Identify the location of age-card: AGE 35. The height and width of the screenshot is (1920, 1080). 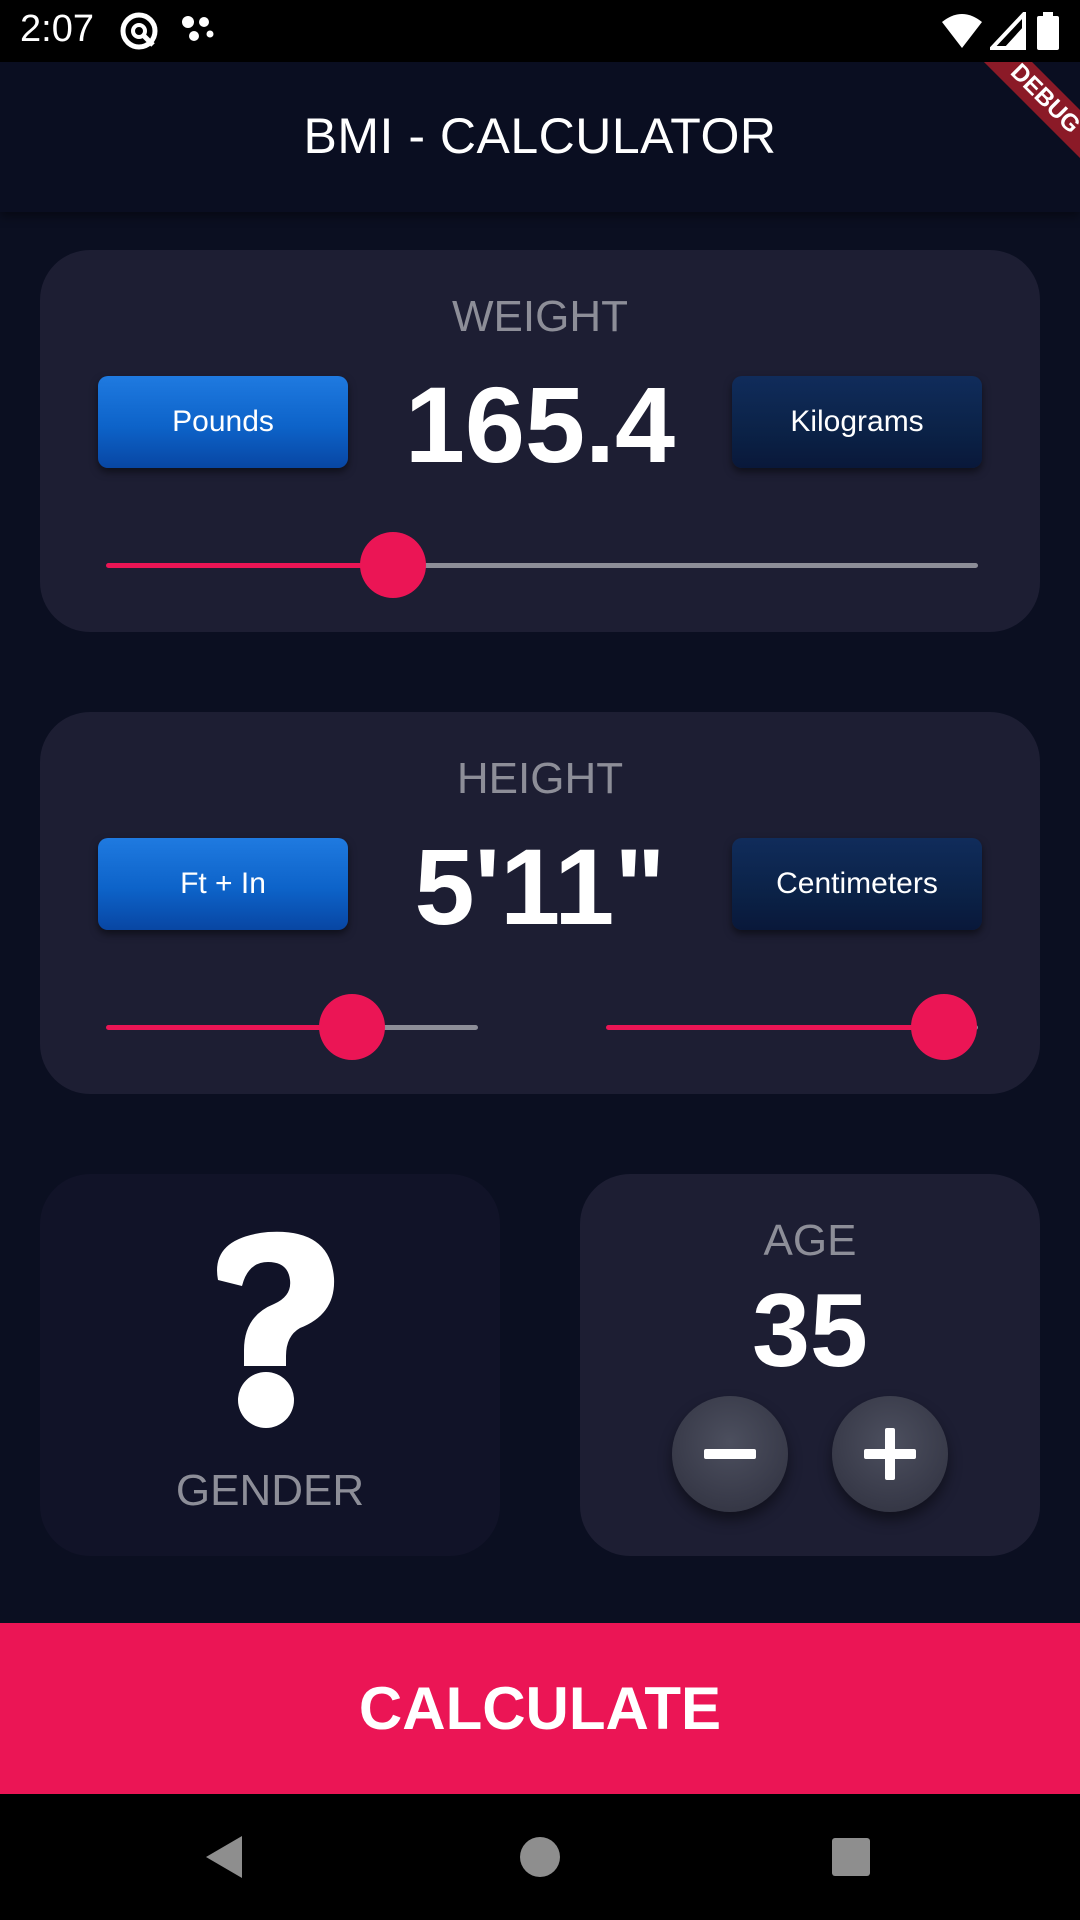
(810, 1365).